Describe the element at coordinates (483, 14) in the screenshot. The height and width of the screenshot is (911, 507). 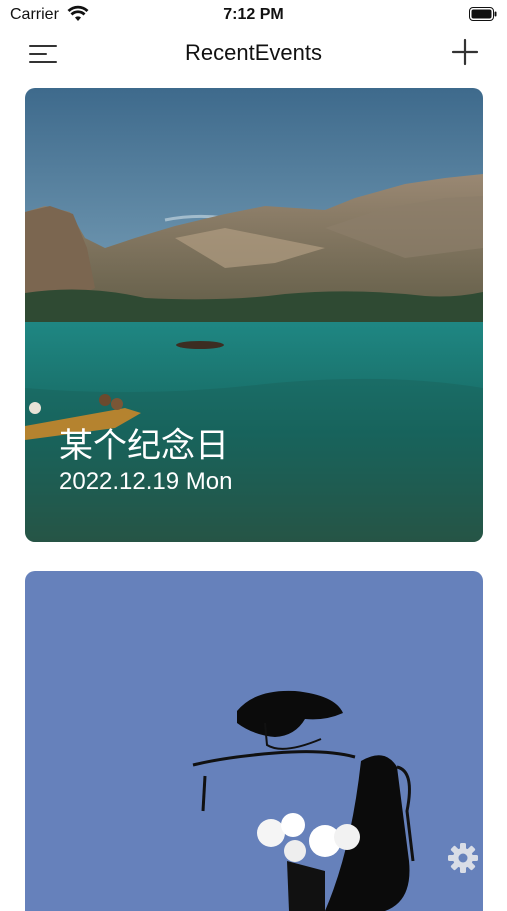
I see `battery-icon` at that location.